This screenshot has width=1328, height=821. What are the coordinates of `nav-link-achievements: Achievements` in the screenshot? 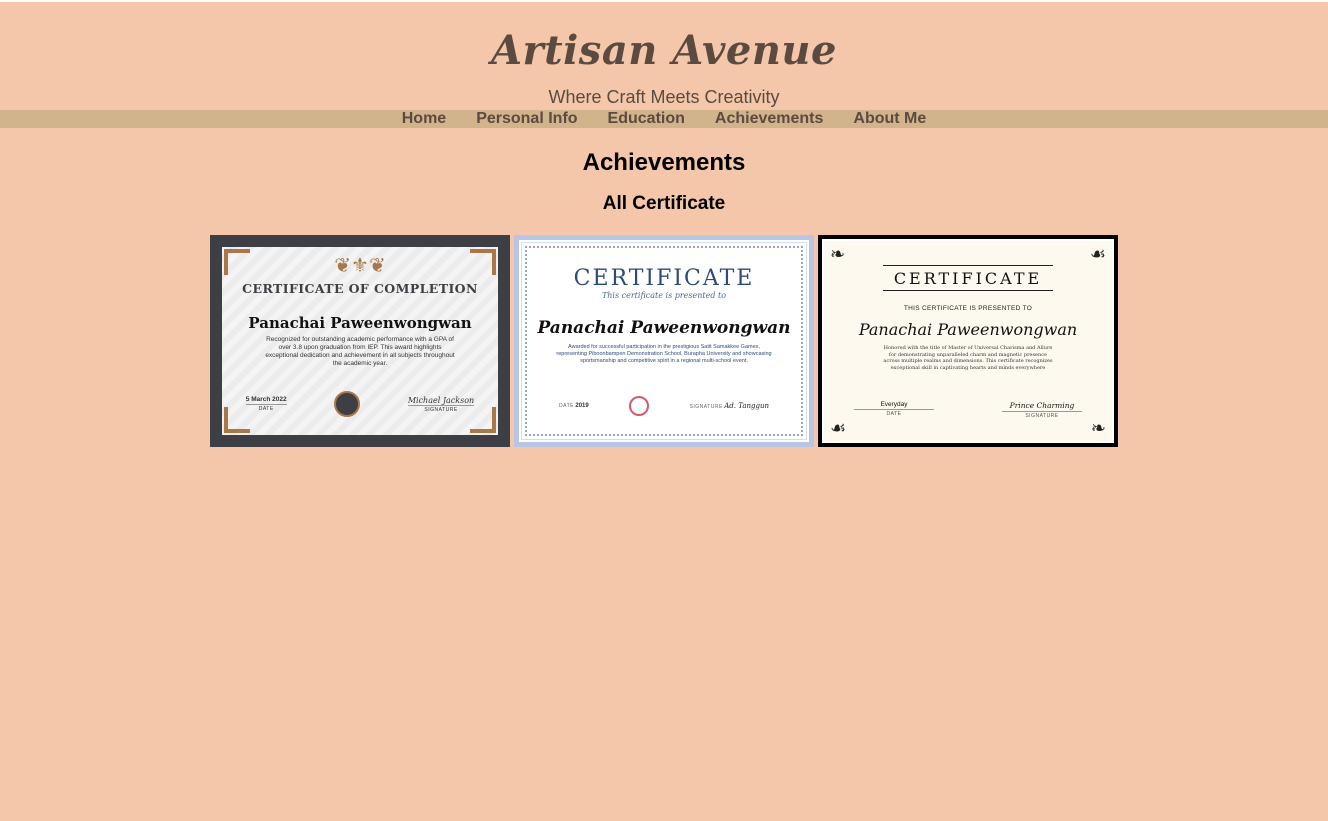 It's located at (769, 119).